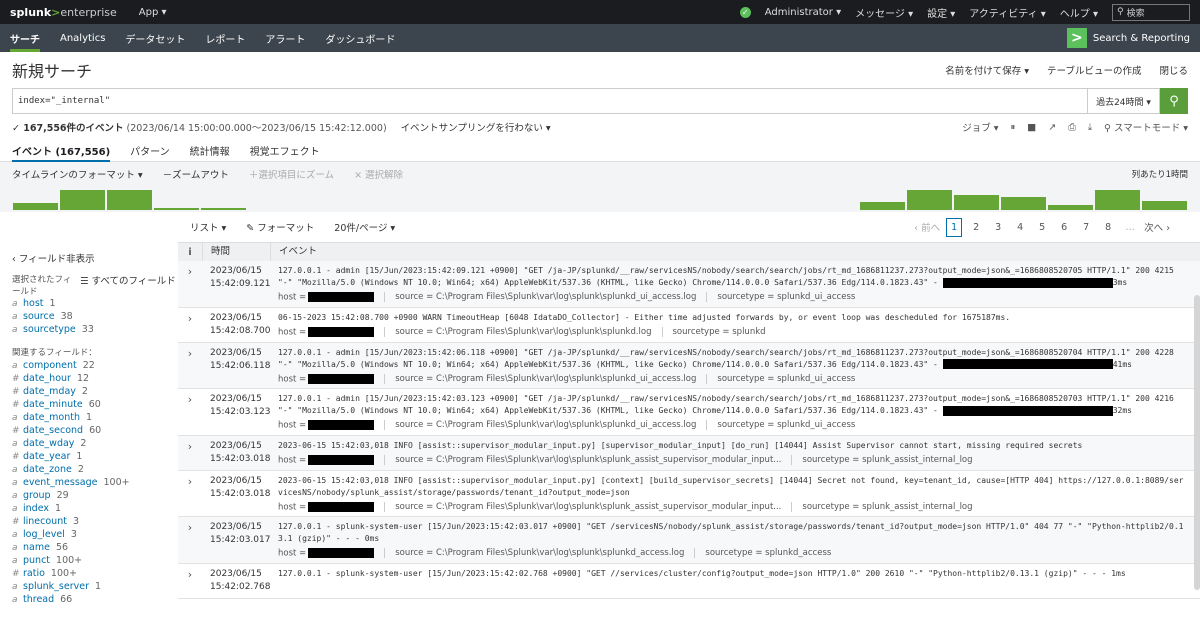 The width and height of the screenshot is (1200, 620). I want to click on print-icon: ⎙, so click(1072, 127).